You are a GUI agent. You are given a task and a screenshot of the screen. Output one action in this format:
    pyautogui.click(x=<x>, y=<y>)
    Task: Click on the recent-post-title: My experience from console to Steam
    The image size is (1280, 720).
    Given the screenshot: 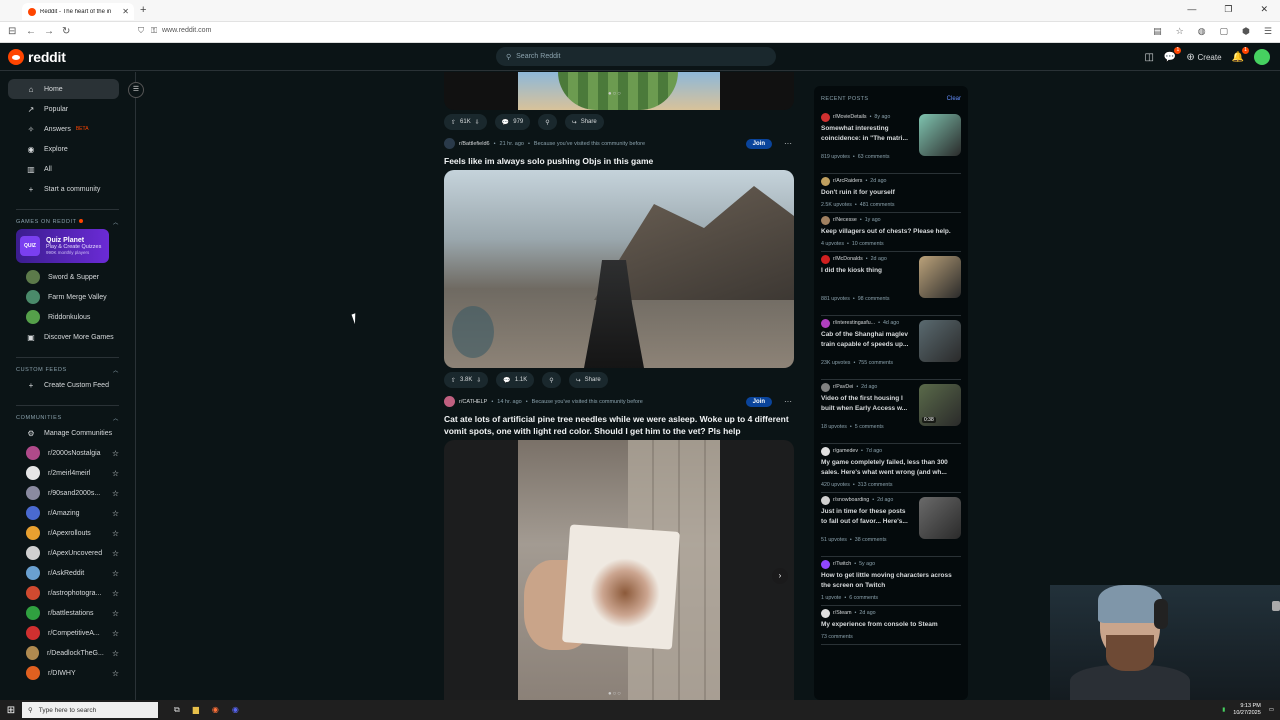 What is the action you would take?
    pyautogui.click(x=891, y=625)
    